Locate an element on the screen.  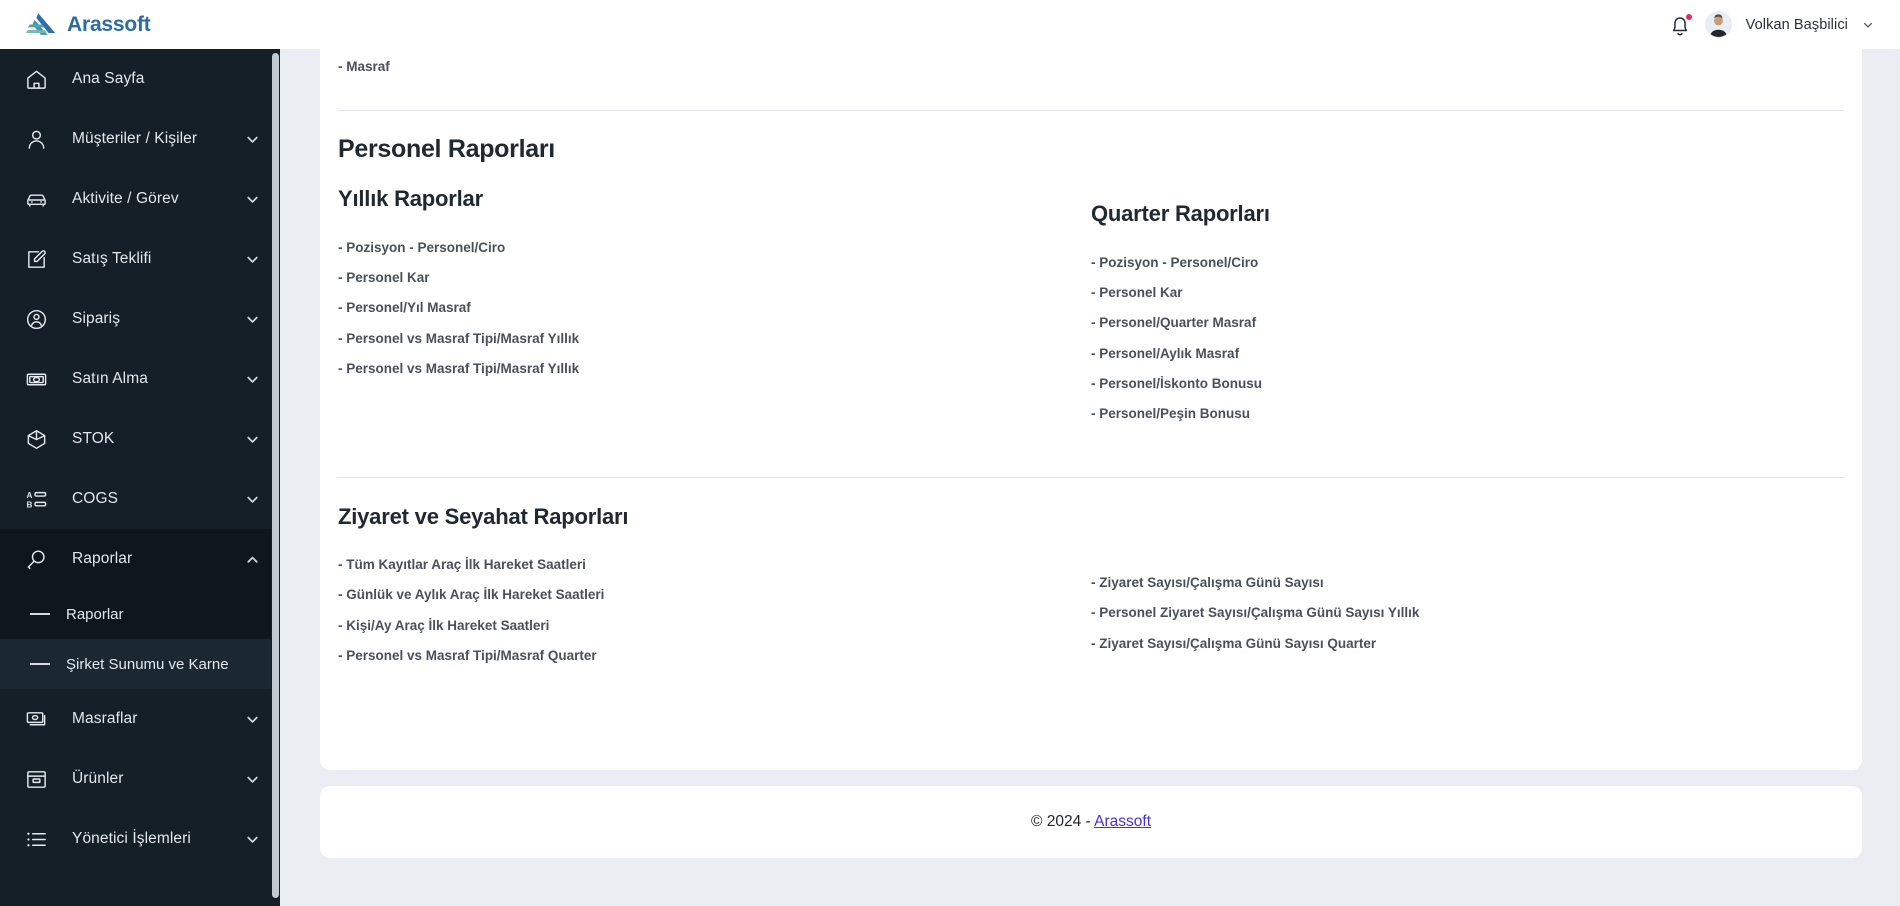
footer: © 2024 - Arassoft is located at coordinates (1091, 822).